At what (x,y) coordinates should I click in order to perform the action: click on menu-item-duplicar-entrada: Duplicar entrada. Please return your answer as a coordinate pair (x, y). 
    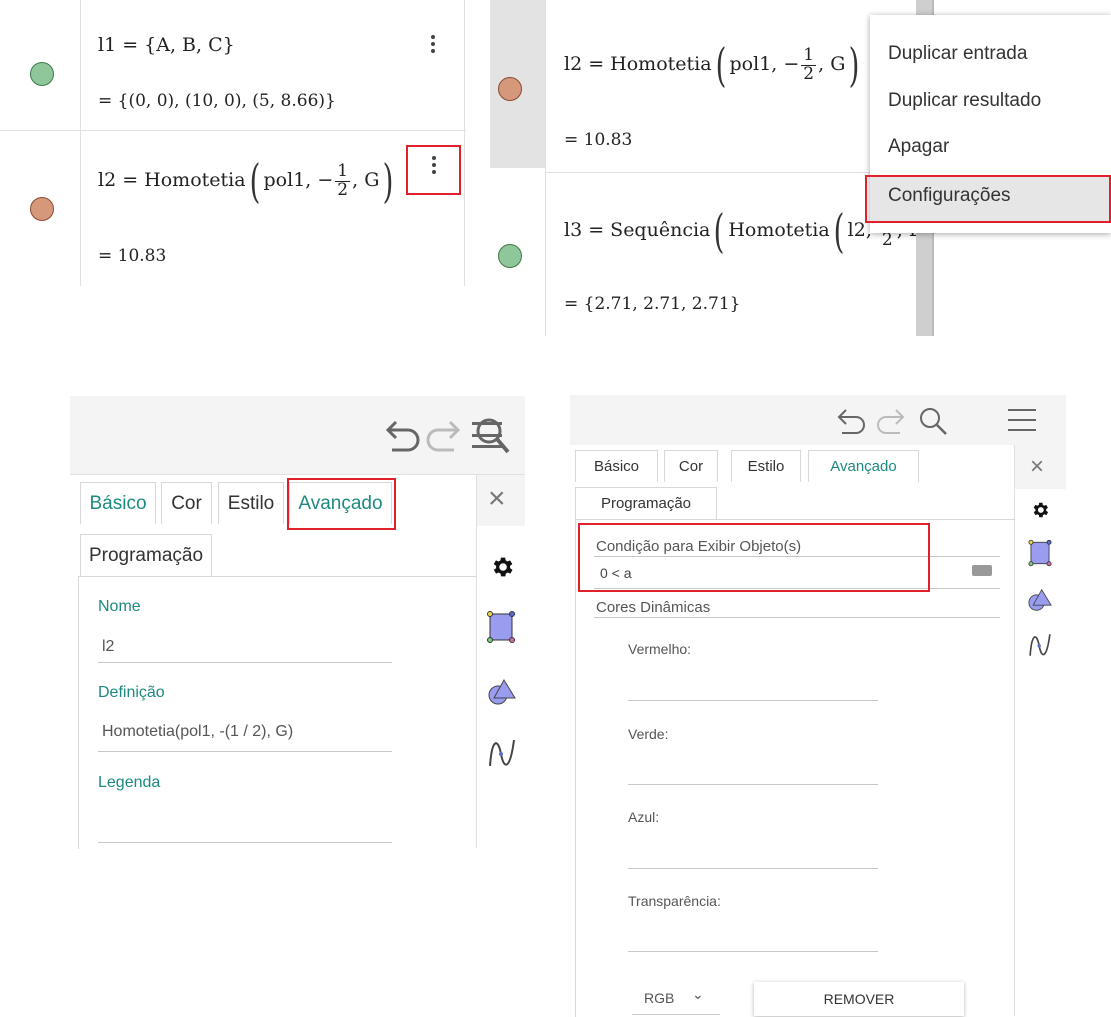
    Looking at the image, I should click on (957, 54).